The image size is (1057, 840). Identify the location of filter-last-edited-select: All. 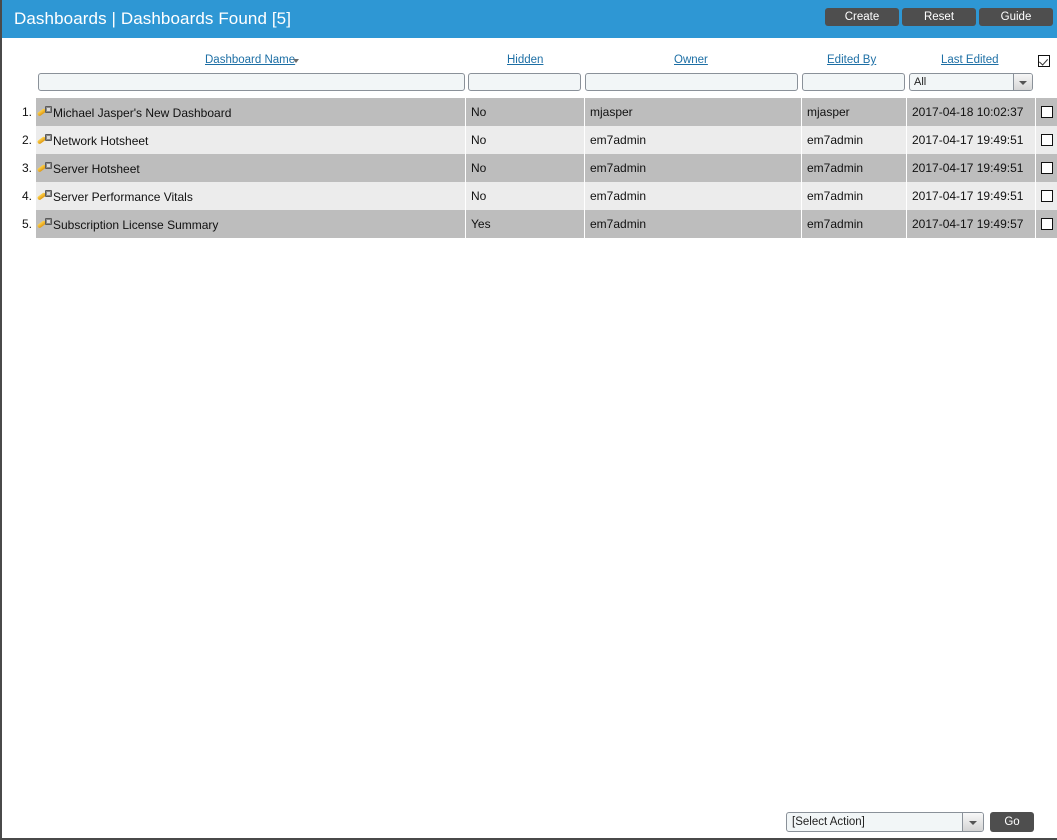
(971, 82).